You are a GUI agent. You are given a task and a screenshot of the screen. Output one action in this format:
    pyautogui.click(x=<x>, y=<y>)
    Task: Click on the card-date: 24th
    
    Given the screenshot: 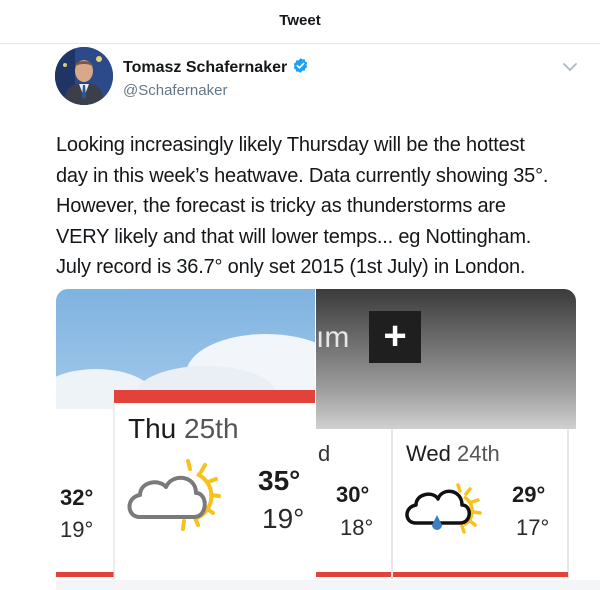 What is the action you would take?
    pyautogui.click(x=478, y=453)
    